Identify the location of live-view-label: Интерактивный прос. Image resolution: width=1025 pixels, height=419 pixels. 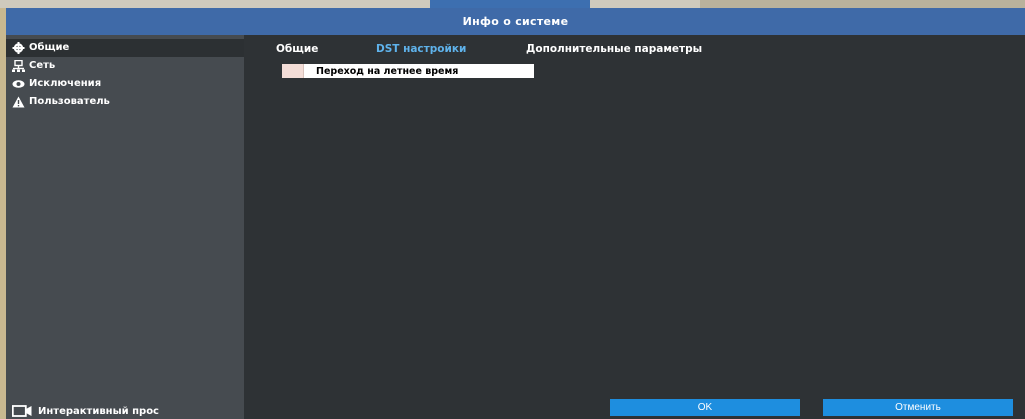
(98, 411).